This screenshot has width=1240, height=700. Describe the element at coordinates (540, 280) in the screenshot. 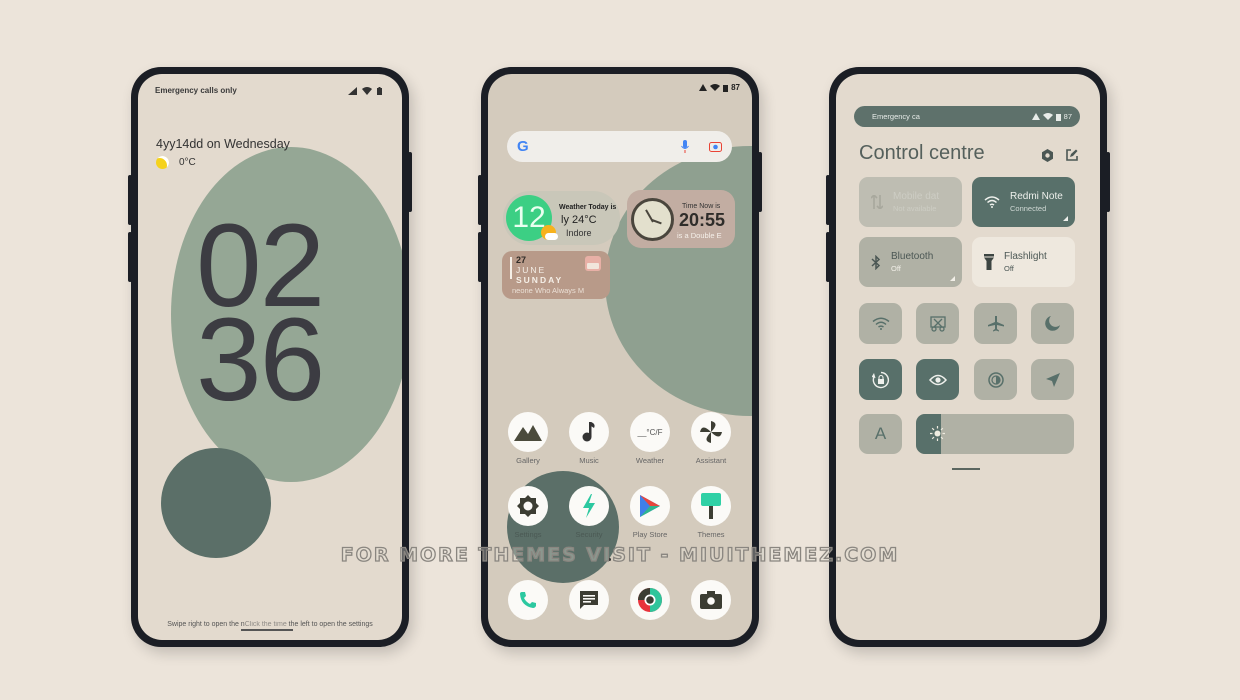

I see `calendar-weekday: SUNDAY` at that location.